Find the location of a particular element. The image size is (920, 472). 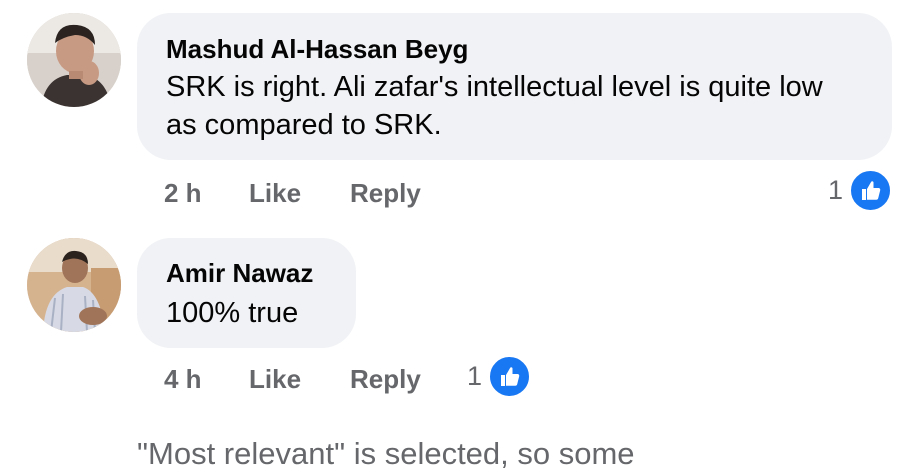

comment-author: Amir Nawaz is located at coordinates (239, 273).